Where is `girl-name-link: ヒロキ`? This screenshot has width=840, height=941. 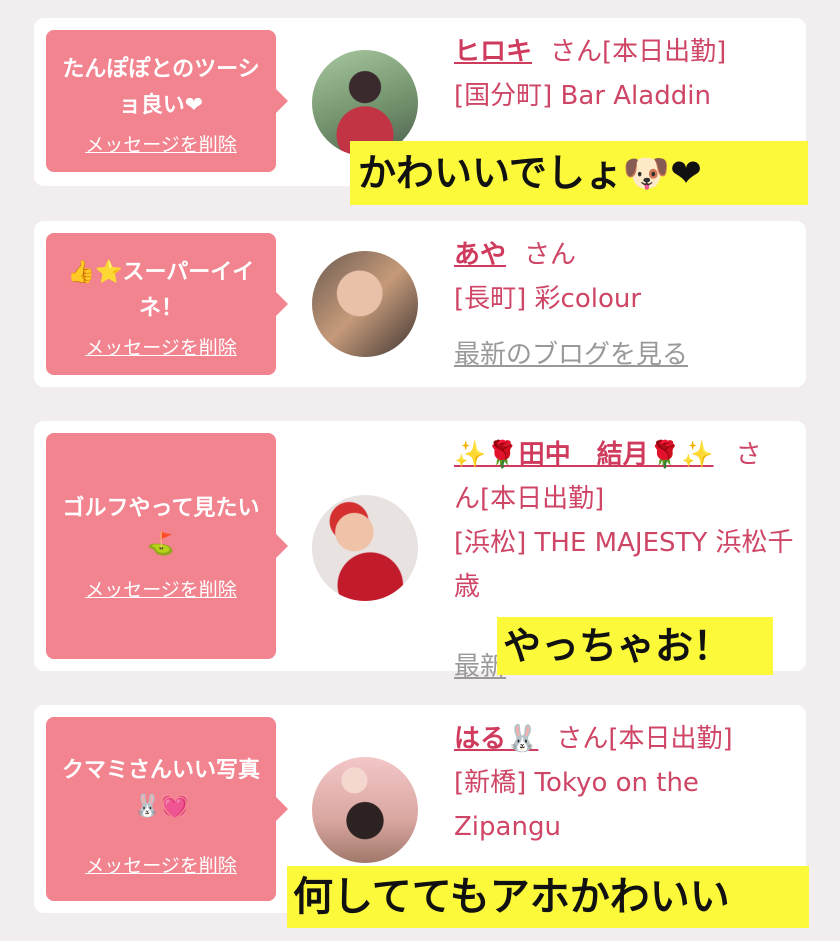 girl-name-link: ヒロキ is located at coordinates (493, 52).